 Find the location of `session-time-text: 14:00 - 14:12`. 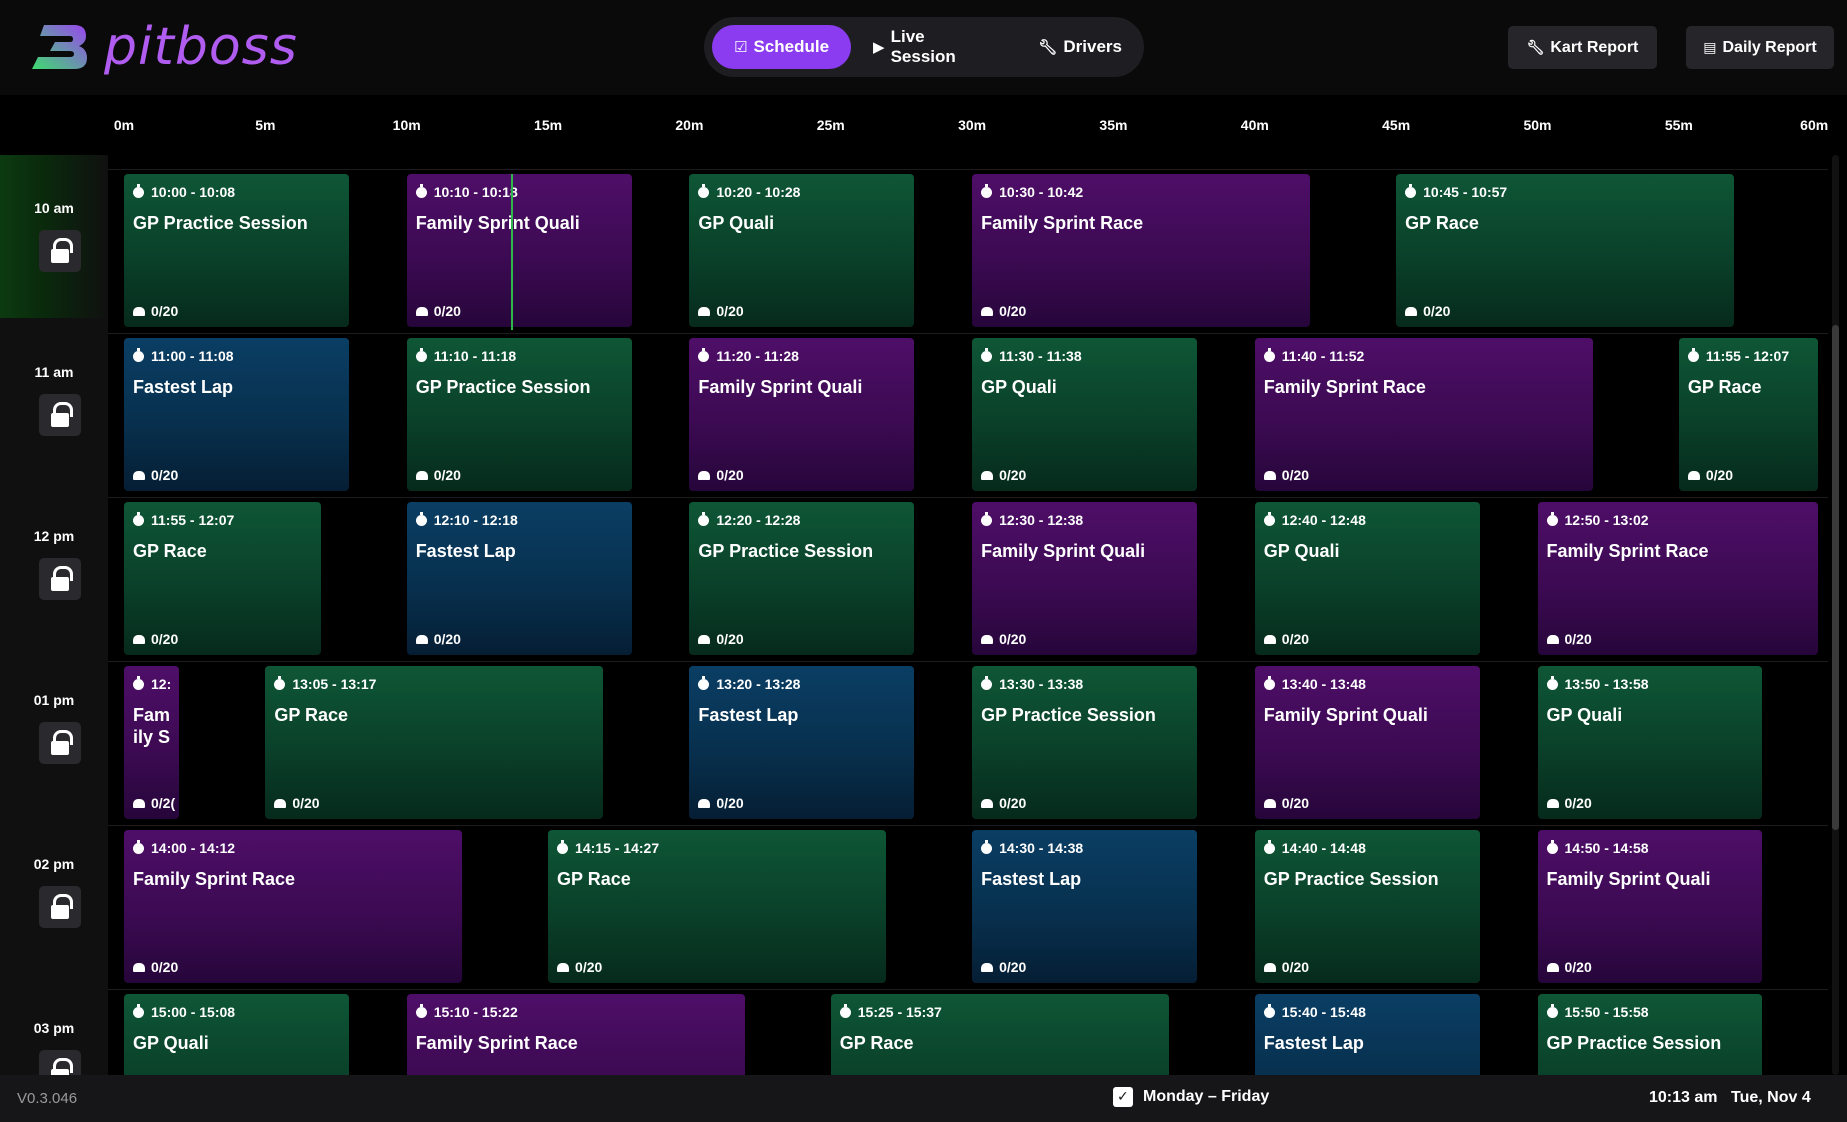

session-time-text: 14:00 - 14:12 is located at coordinates (193, 848).